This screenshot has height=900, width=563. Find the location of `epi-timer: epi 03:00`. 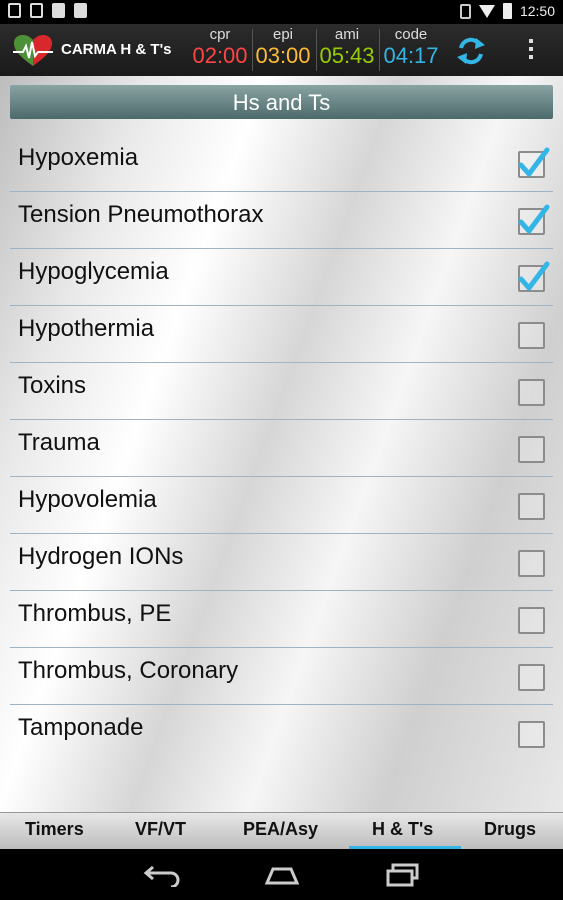

epi-timer: epi 03:00 is located at coordinates (283, 50).